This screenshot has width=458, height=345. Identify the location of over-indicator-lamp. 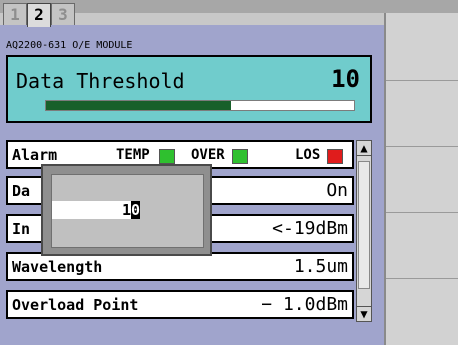
(240, 156).